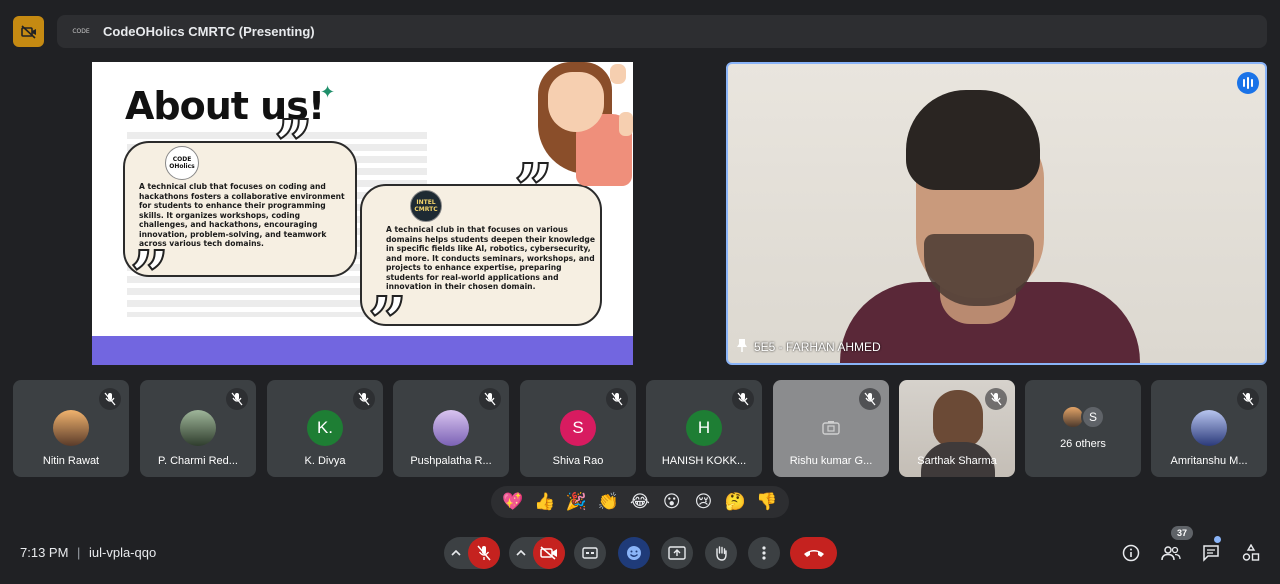  Describe the element at coordinates (767, 502) in the screenshot. I see `thumbs-down-reaction: 👎` at that location.